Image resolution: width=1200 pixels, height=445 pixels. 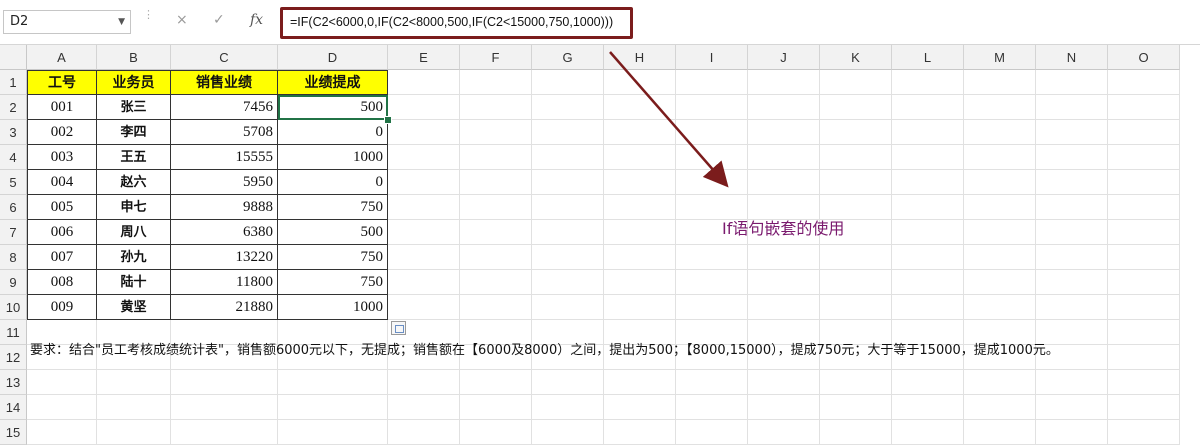 I want to click on cell-g3, so click(x=568, y=132).